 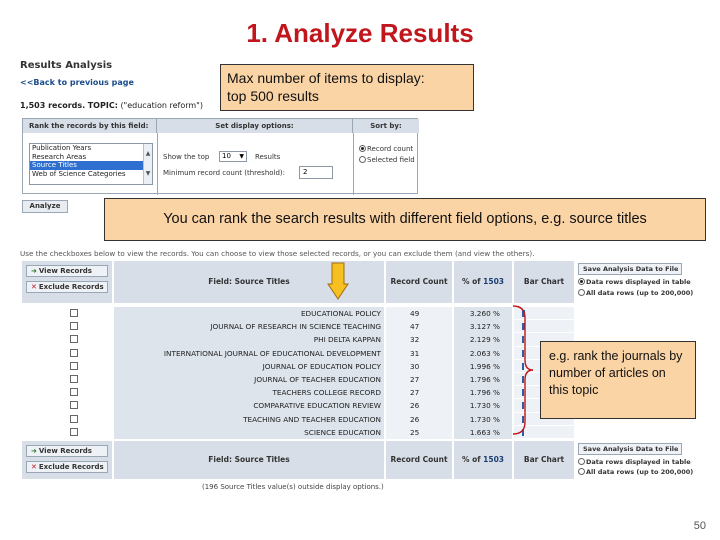 What do you see at coordinates (273, 96) in the screenshot?
I see `max-items-line2: top 500 results` at bounding box center [273, 96].